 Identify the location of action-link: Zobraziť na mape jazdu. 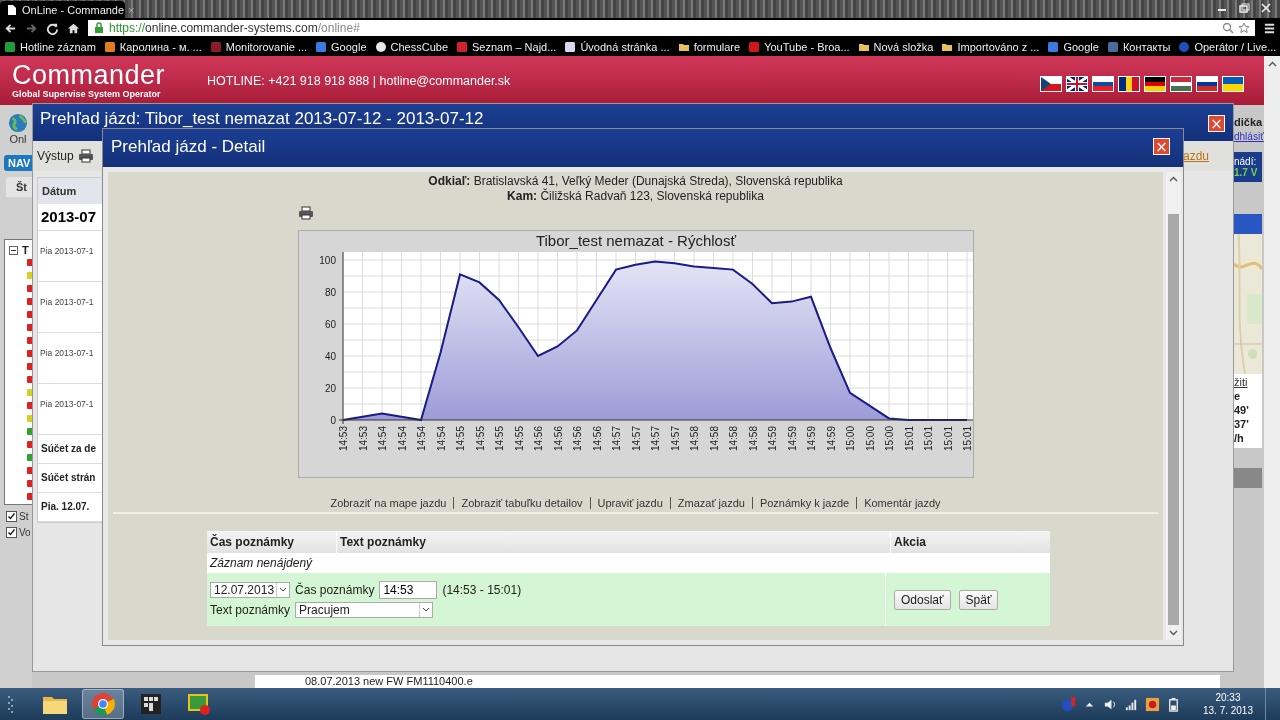
(388, 503).